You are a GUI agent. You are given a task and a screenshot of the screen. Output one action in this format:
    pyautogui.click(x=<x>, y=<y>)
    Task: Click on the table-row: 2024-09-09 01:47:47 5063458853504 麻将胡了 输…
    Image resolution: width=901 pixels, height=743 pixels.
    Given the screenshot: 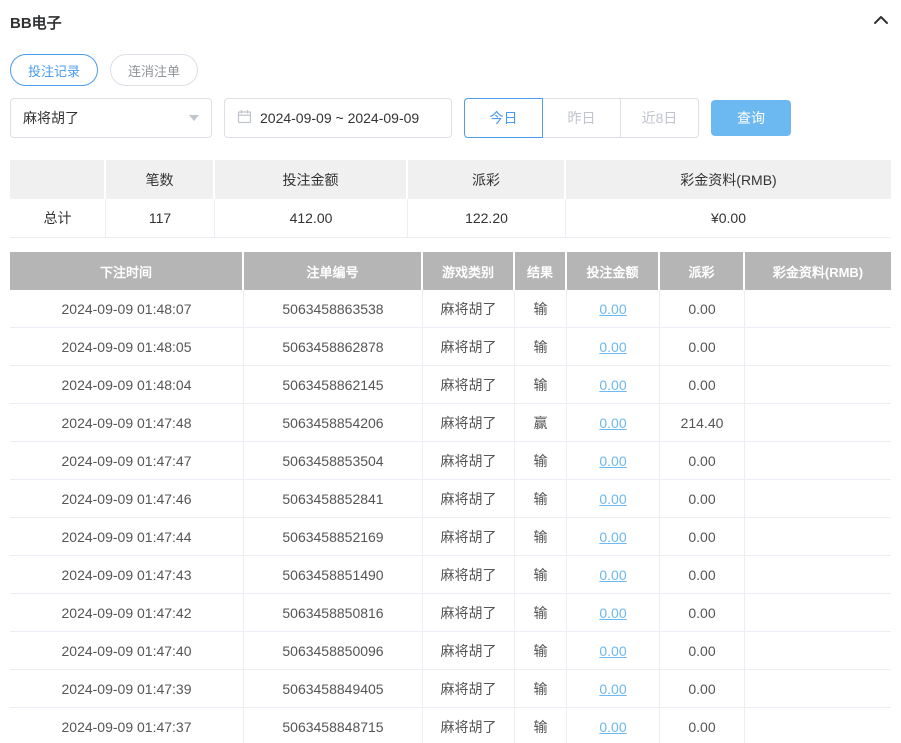 What is the action you would take?
    pyautogui.click(x=450, y=461)
    